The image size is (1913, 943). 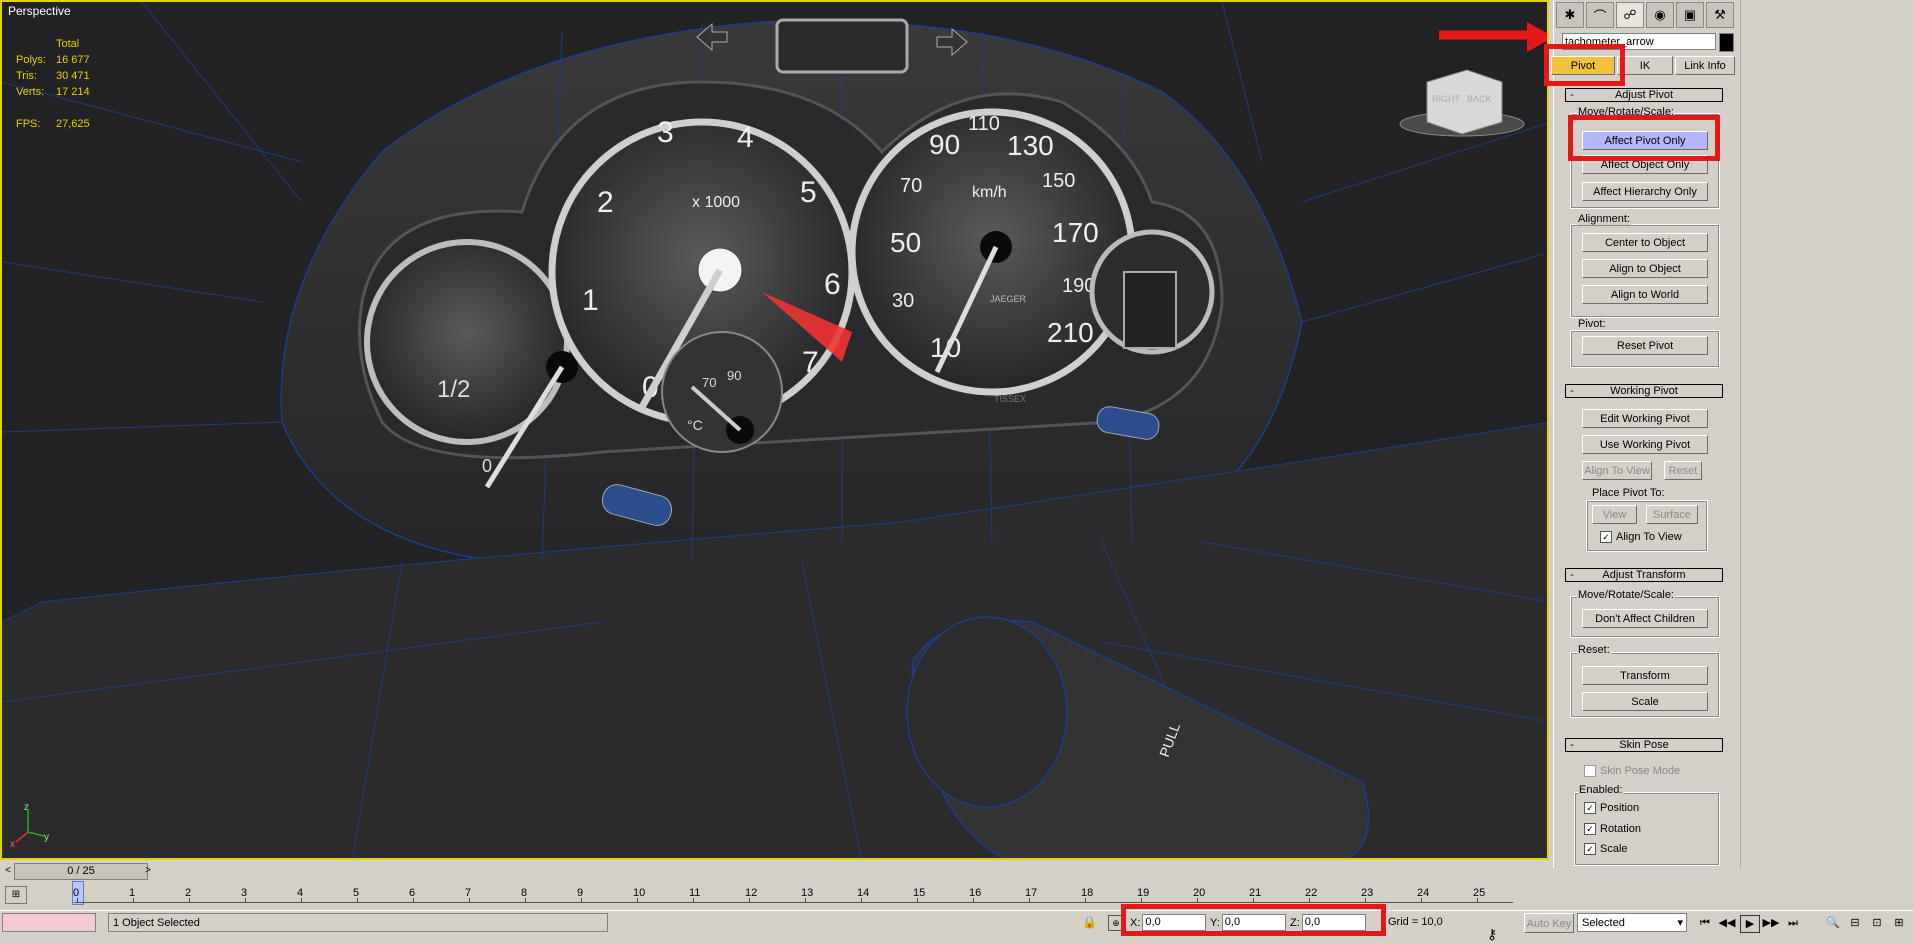 I want to click on reset-pivot-button: Reset Pivot, so click(x=1645, y=345).